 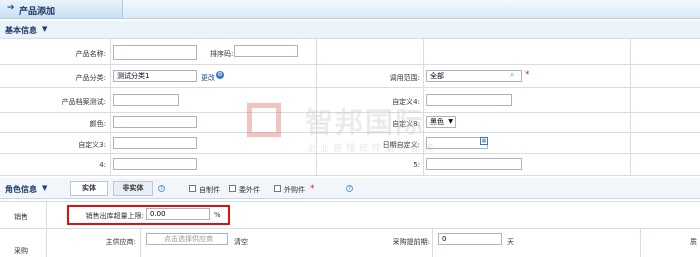 What do you see at coordinates (155, 76) in the screenshot?
I see `category-input: 测试分类1` at bounding box center [155, 76].